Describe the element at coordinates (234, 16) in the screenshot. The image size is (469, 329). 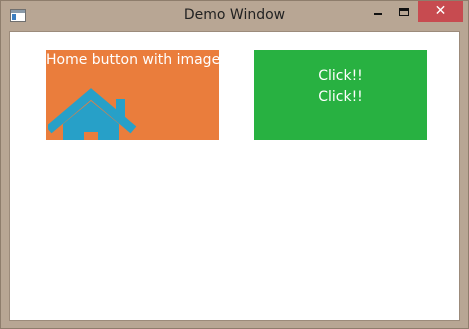
I see `title-bar: Demo Window ✕` at that location.